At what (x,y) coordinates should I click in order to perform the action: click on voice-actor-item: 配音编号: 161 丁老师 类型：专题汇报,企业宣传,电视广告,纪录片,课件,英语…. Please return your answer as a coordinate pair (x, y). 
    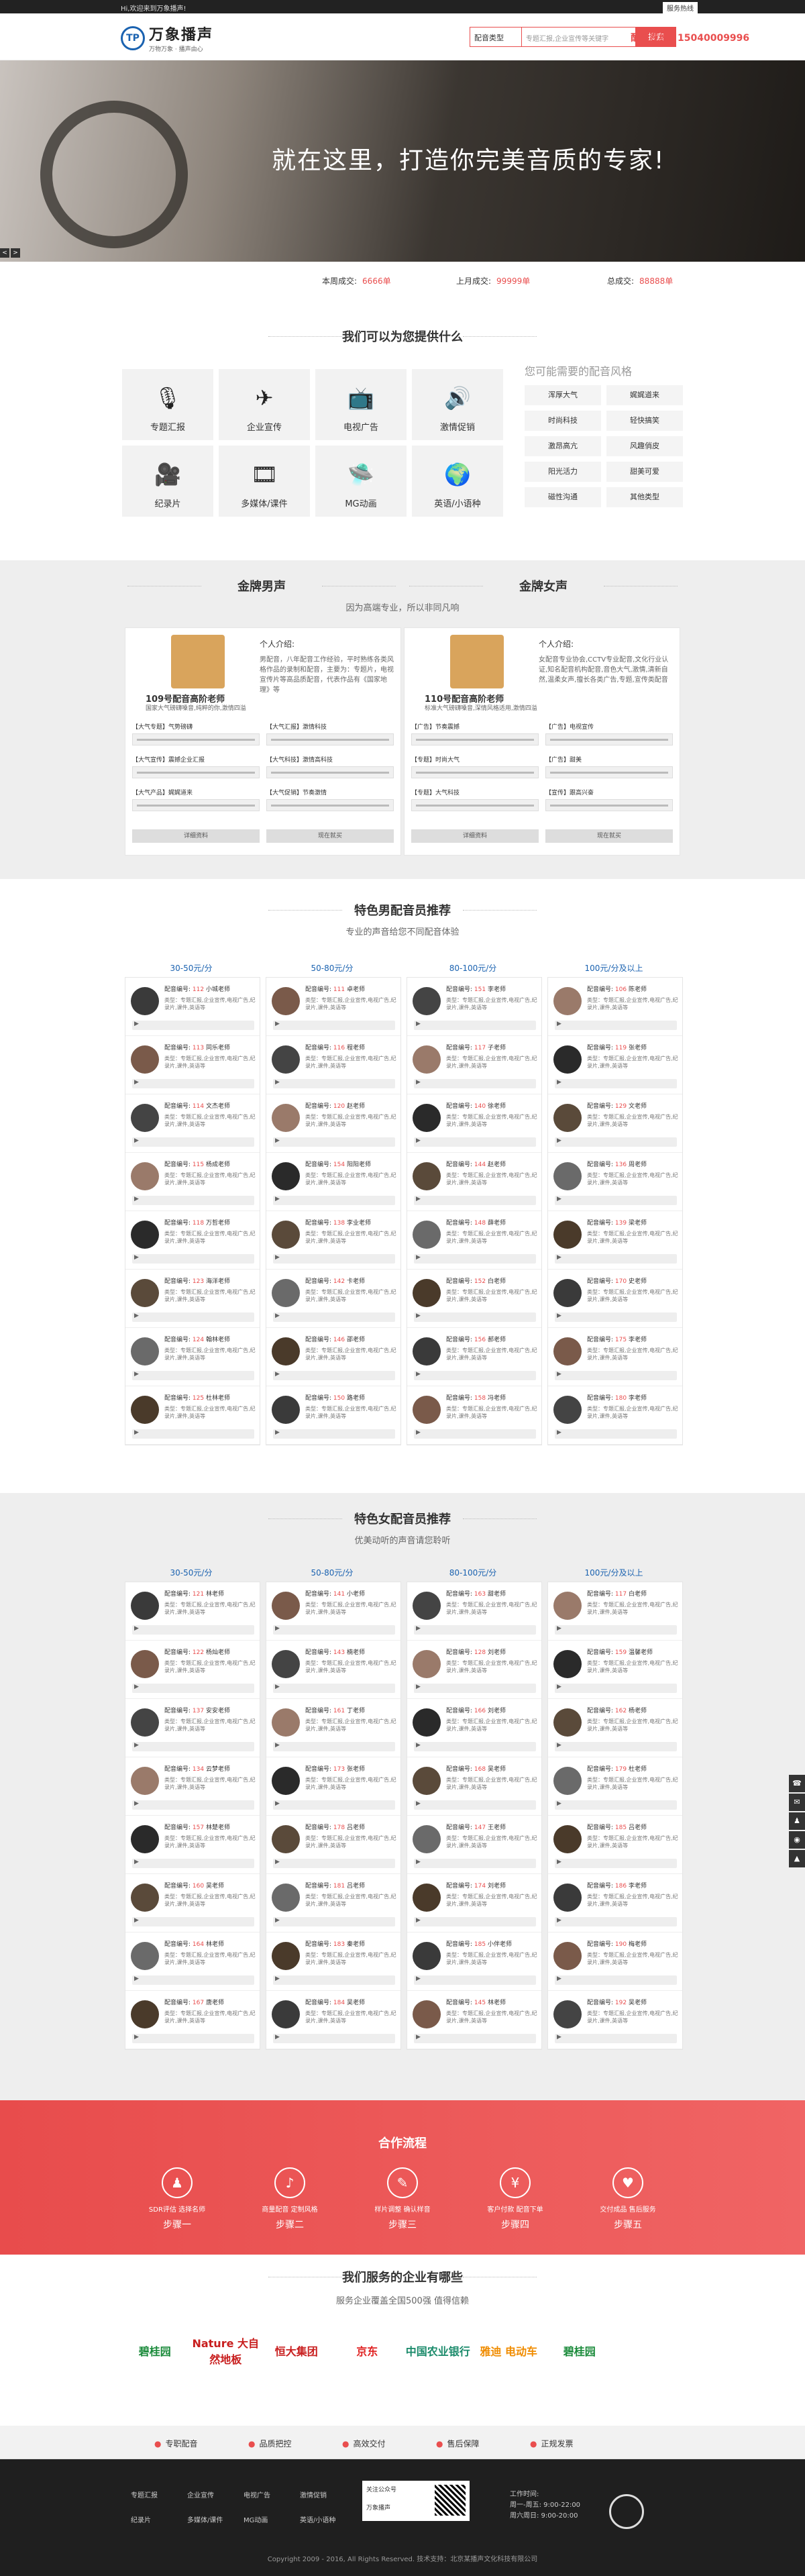
    Looking at the image, I should click on (333, 1728).